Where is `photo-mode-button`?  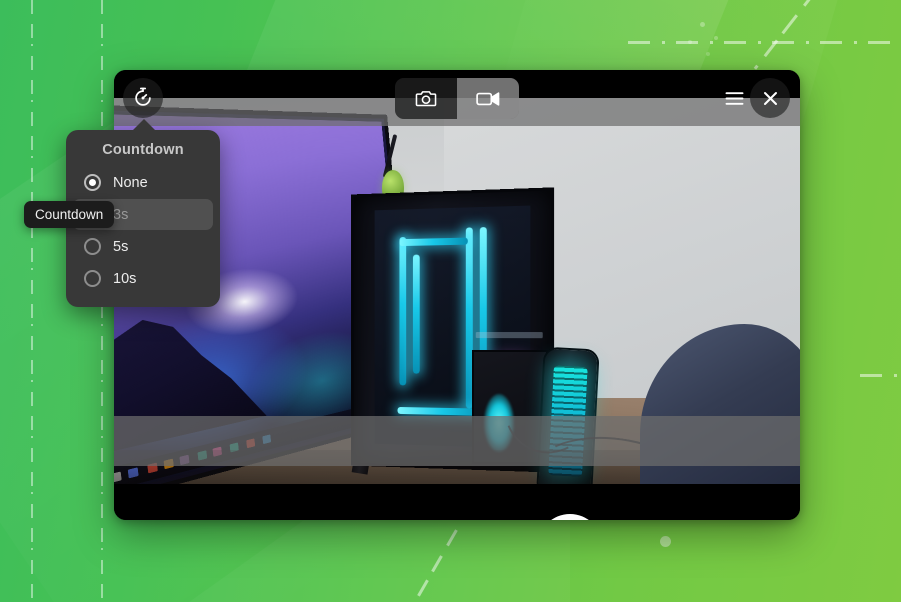 photo-mode-button is located at coordinates (426, 98).